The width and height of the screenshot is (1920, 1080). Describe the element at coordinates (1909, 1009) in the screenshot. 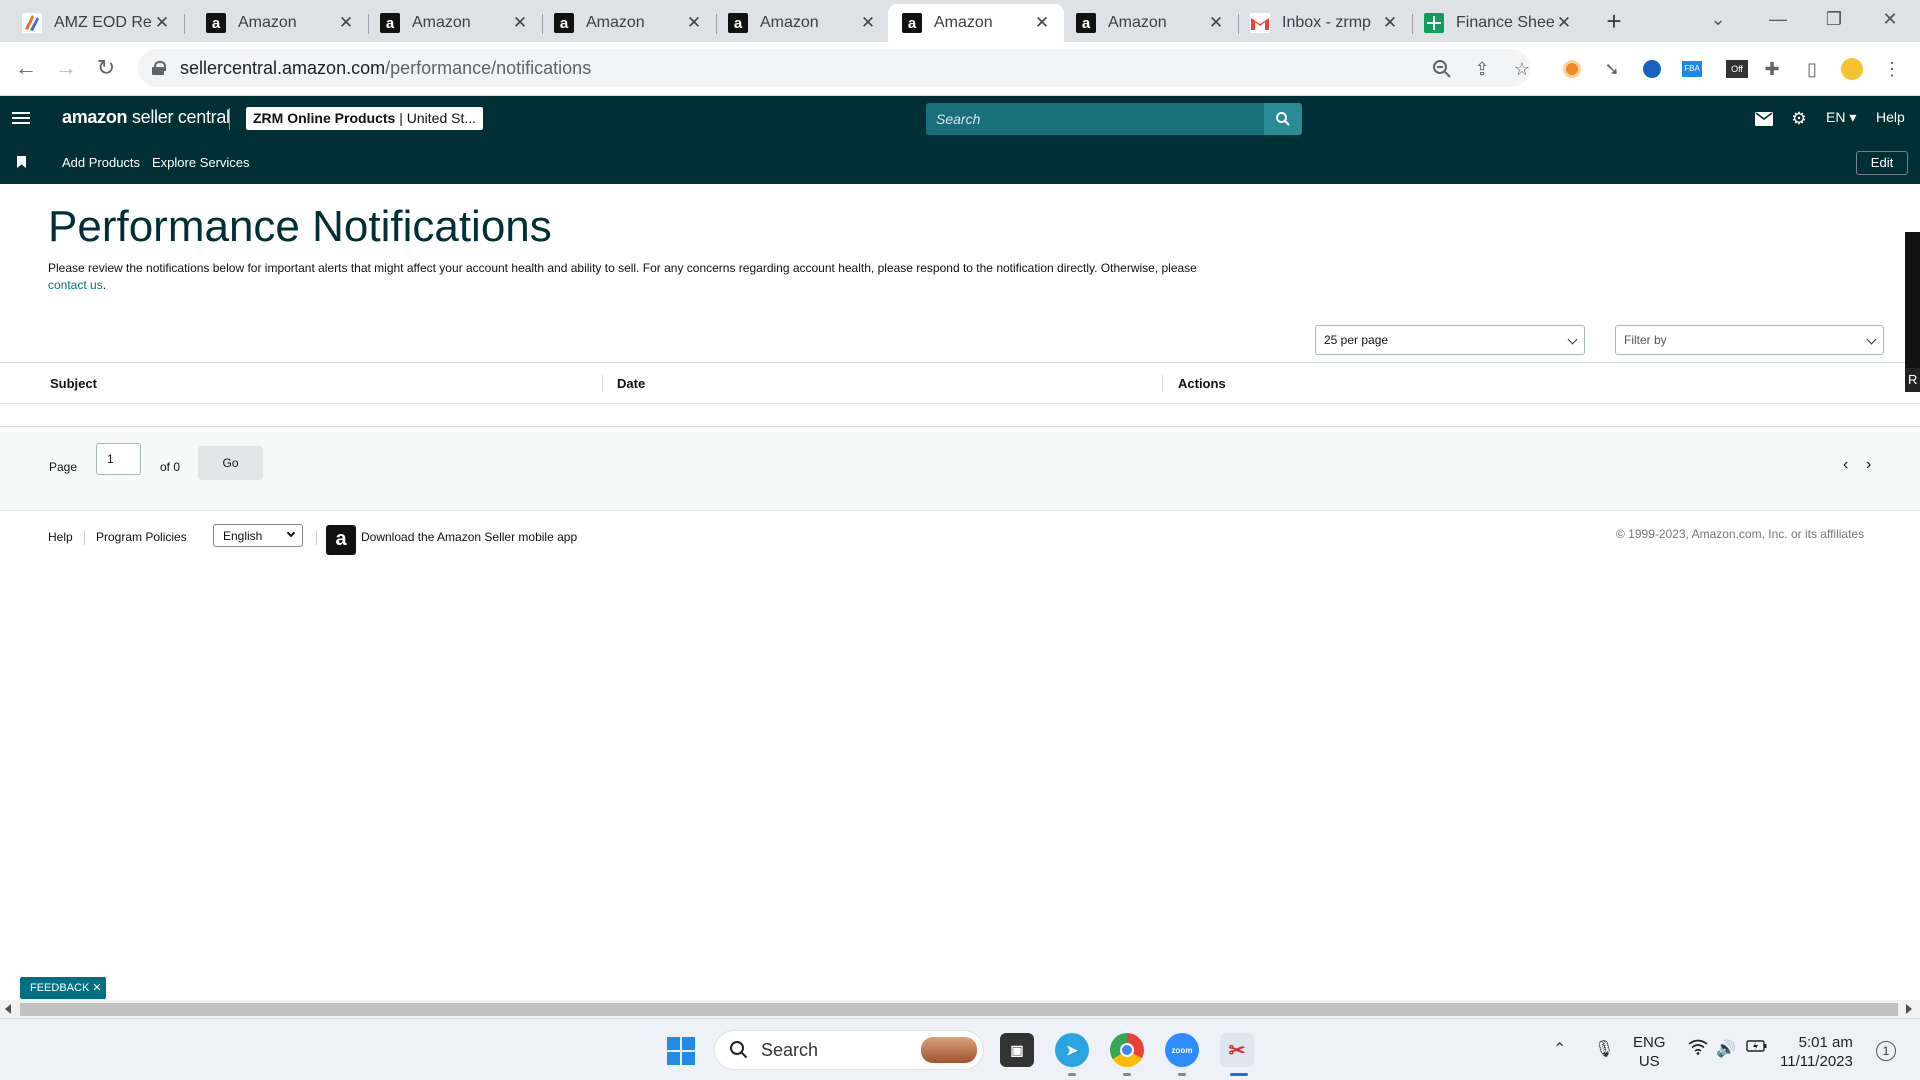

I see `scroll-right-icon` at that location.